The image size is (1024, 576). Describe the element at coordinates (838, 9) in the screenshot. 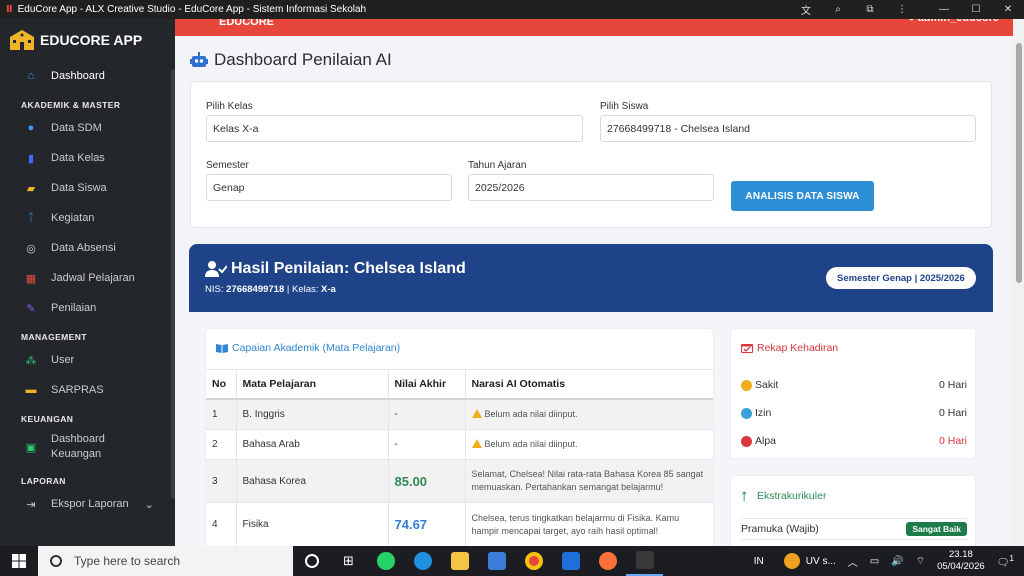

I see `zoom-icon: ⌕` at that location.